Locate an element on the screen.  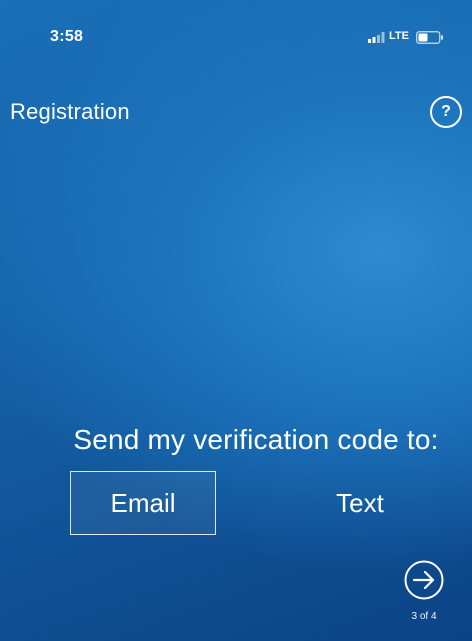
email-option-button: Email is located at coordinates (143, 503).